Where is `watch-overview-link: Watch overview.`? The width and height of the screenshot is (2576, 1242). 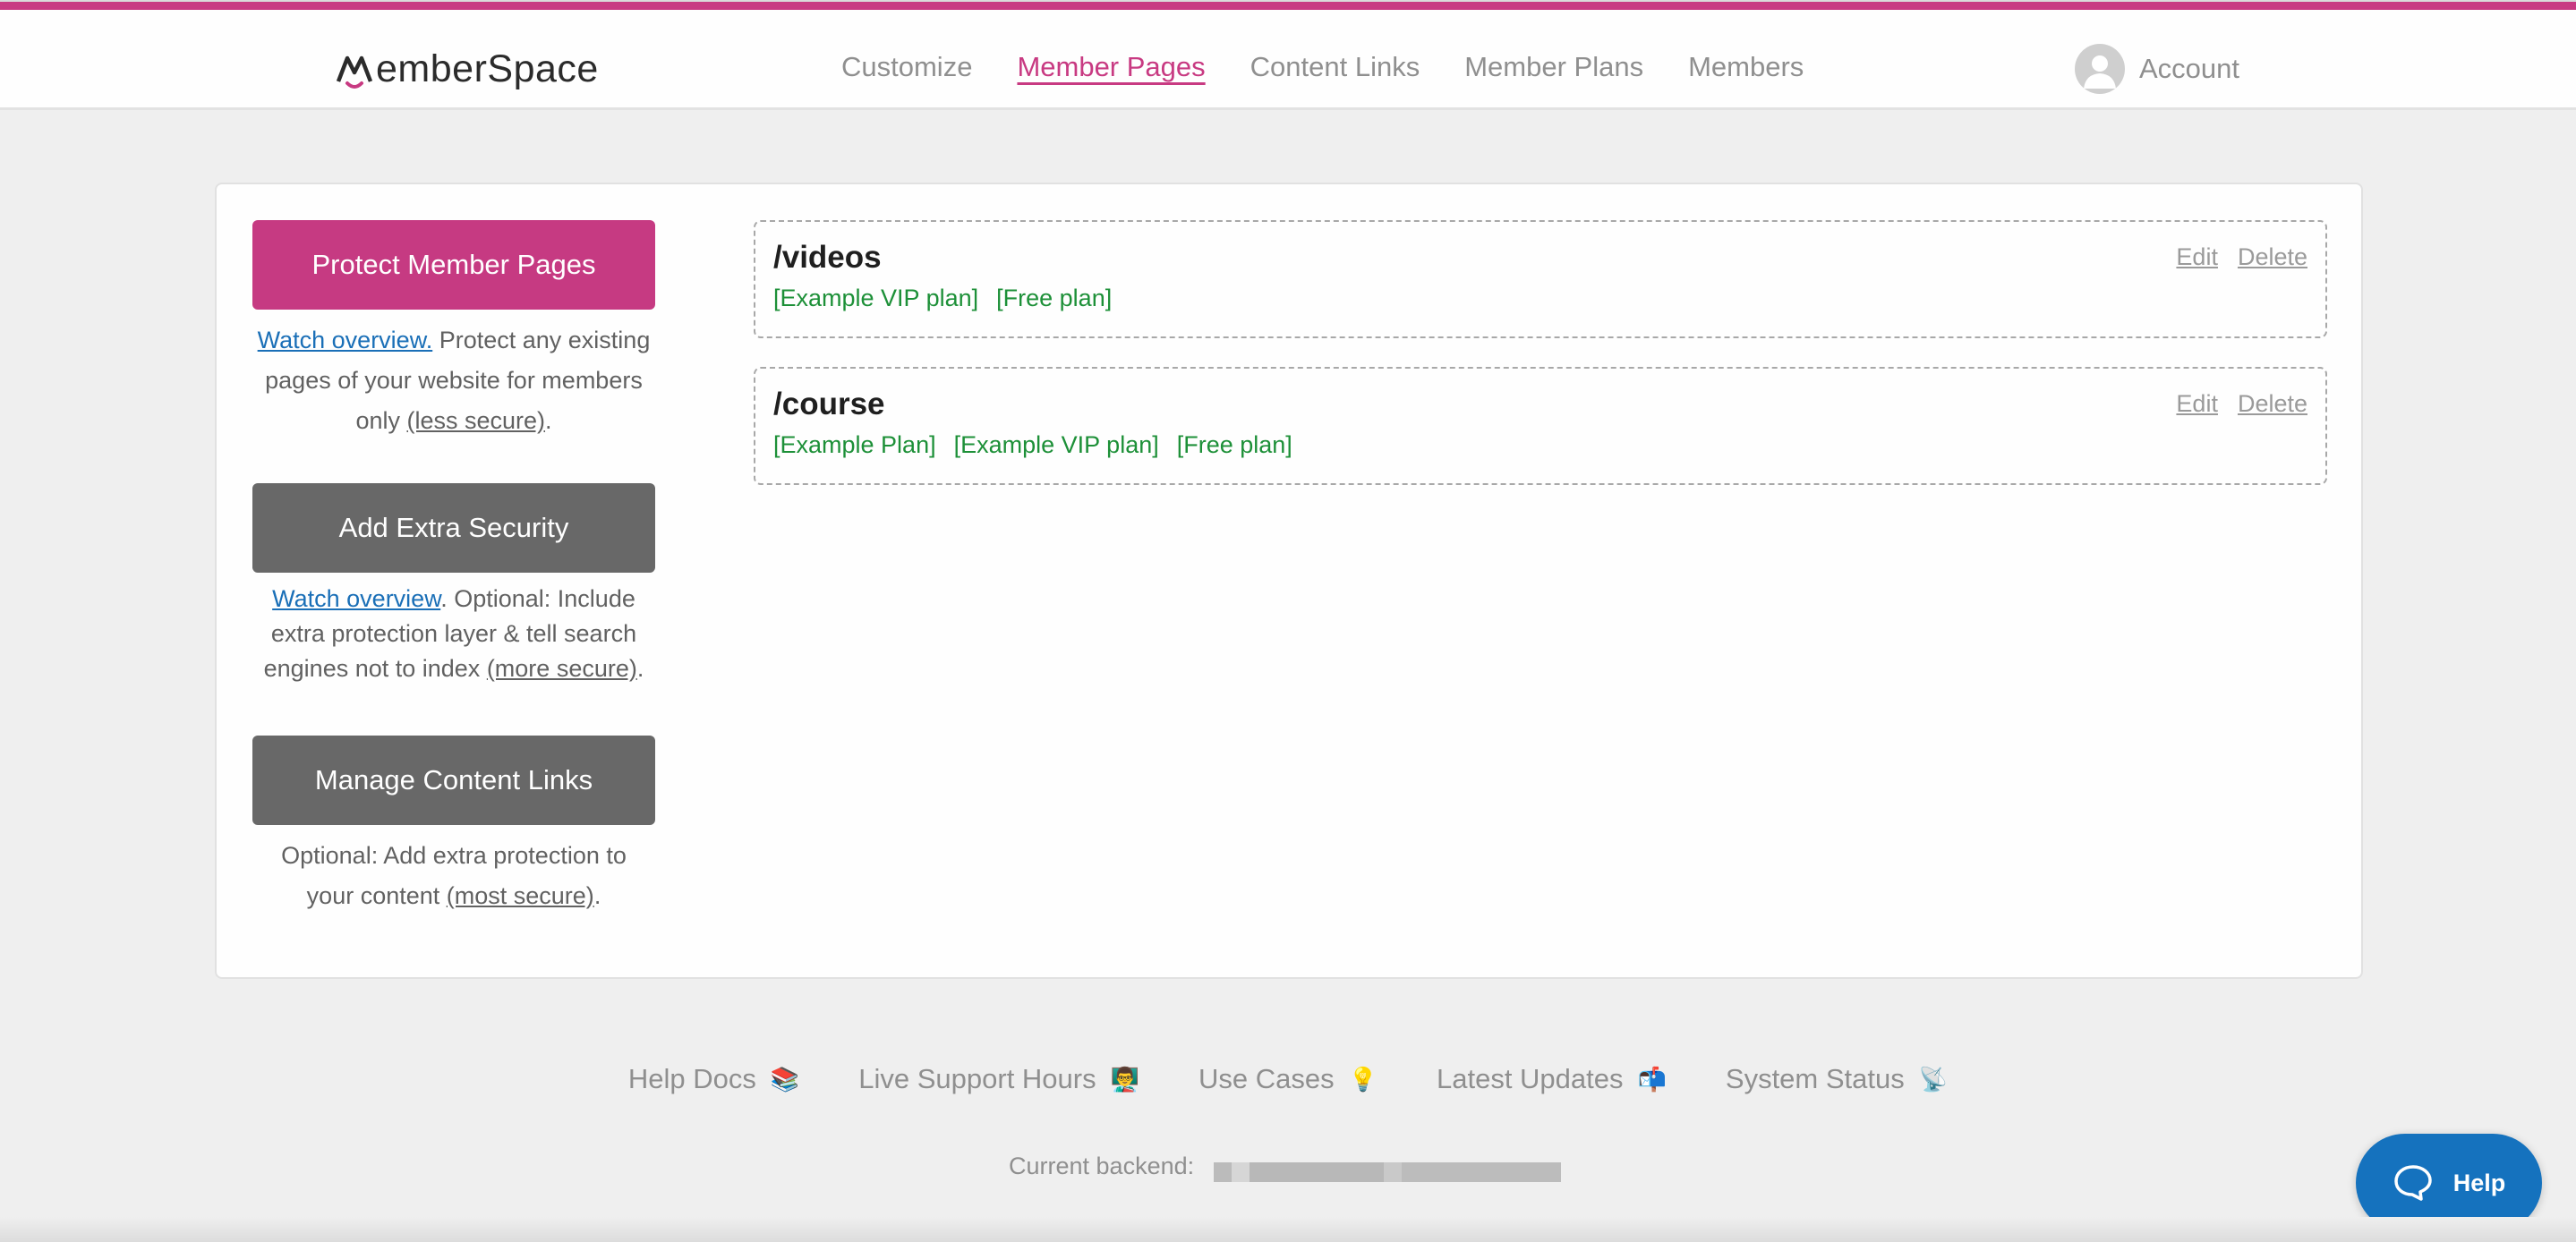
watch-overview-link: Watch overview. is located at coordinates (345, 340).